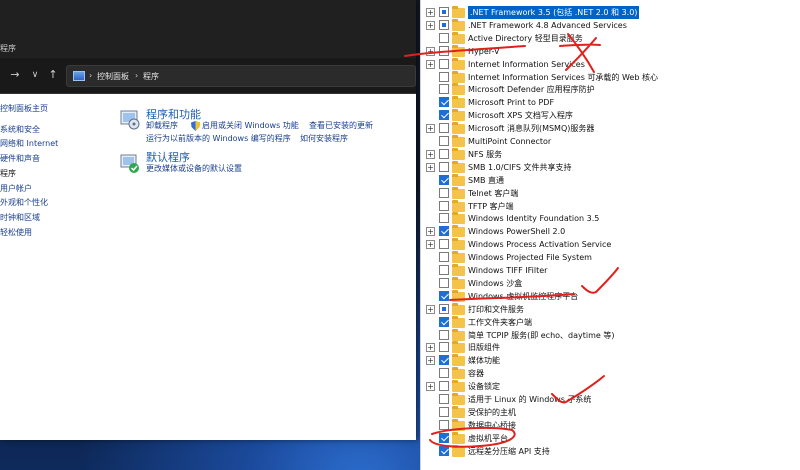 This screenshot has width=800, height=470. Describe the element at coordinates (610, 141) in the screenshot. I see `feature-row: MultiPoint Connector` at that location.